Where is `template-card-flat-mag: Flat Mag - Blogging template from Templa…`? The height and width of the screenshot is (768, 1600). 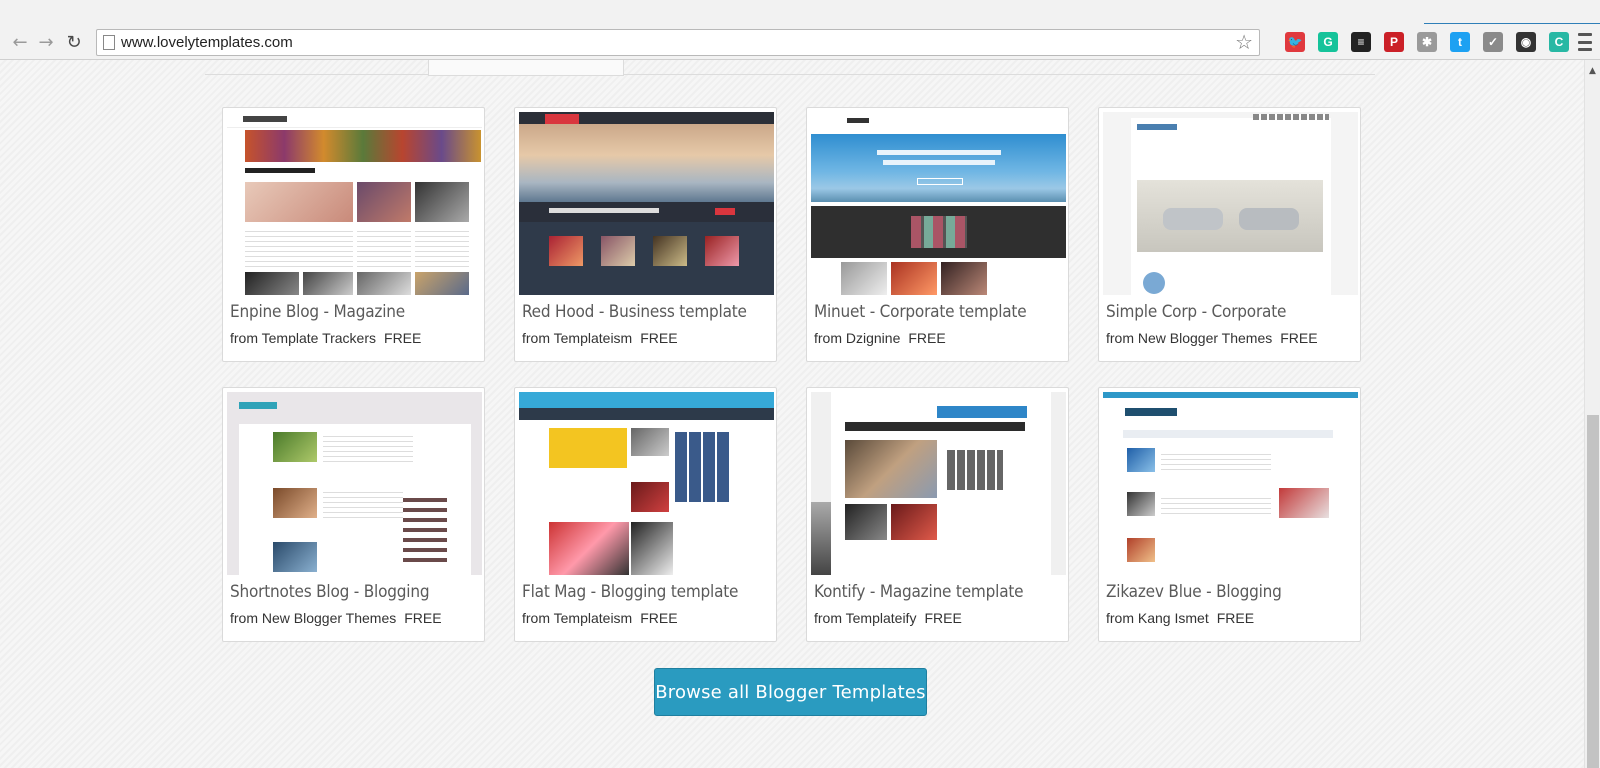
template-card-flat-mag: Flat Mag - Blogging template from Templa… is located at coordinates (645, 514).